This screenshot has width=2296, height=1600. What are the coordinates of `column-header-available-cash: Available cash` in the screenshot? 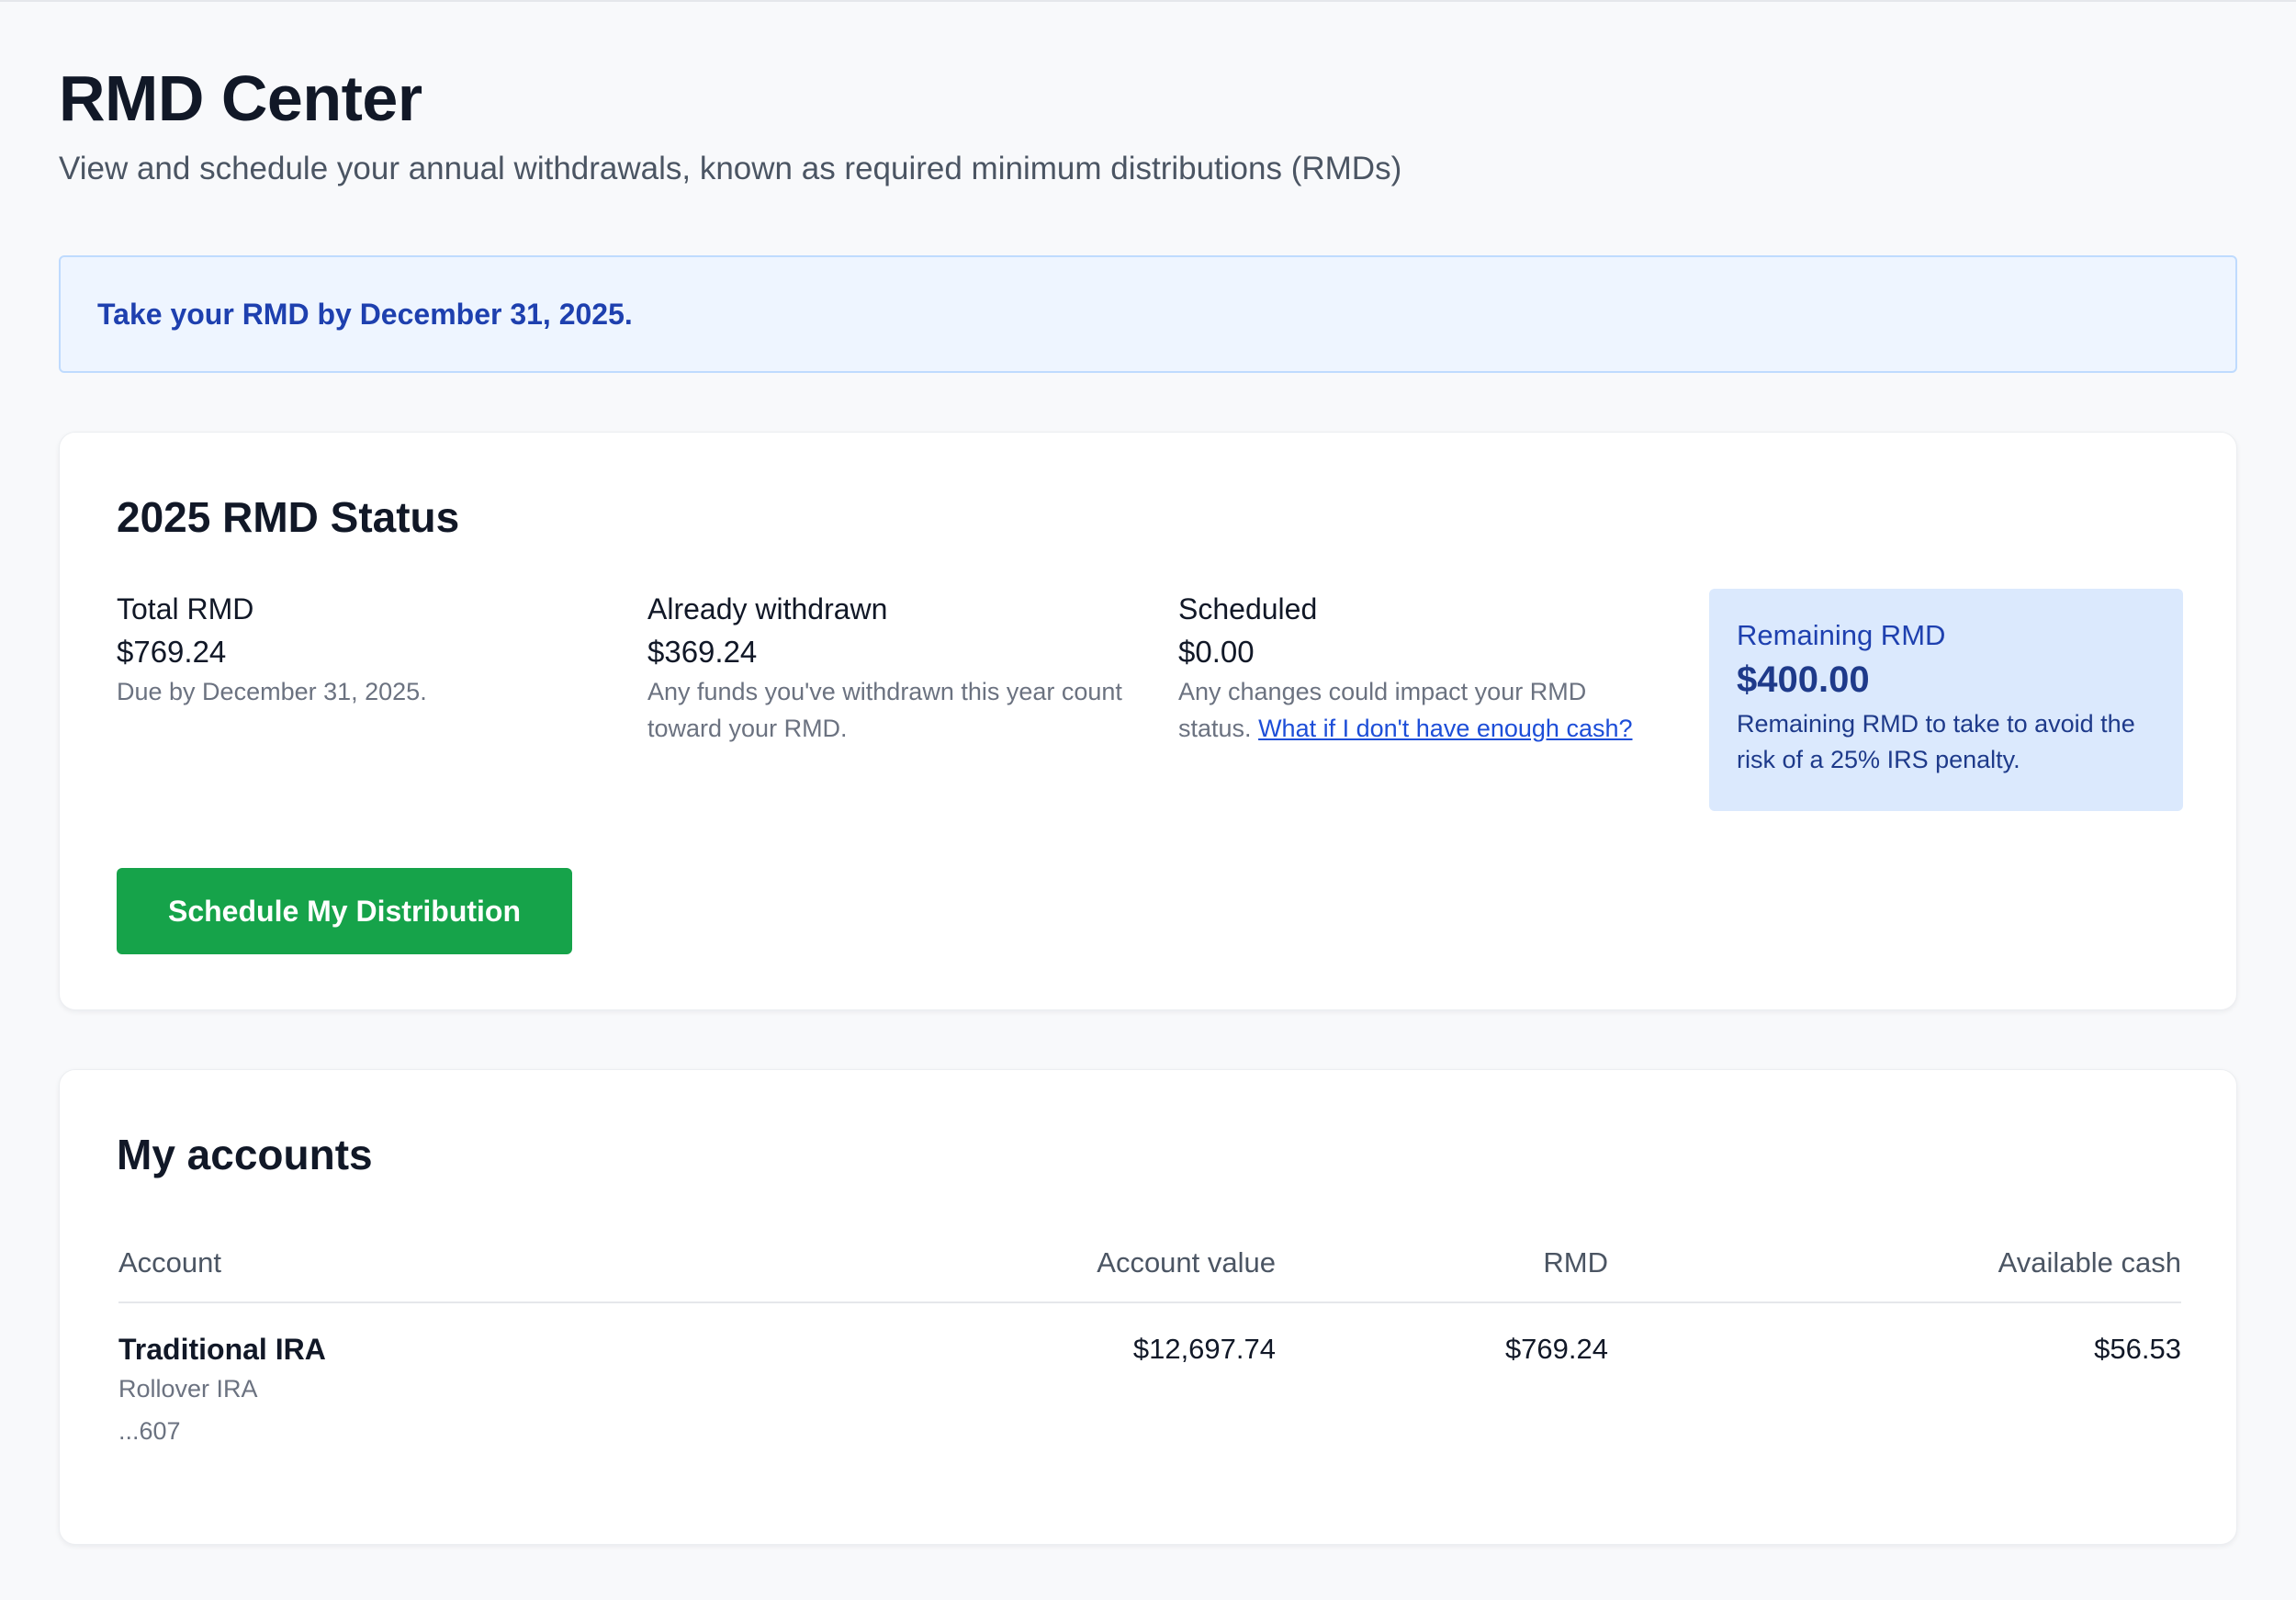 It's located at (2089, 1263).